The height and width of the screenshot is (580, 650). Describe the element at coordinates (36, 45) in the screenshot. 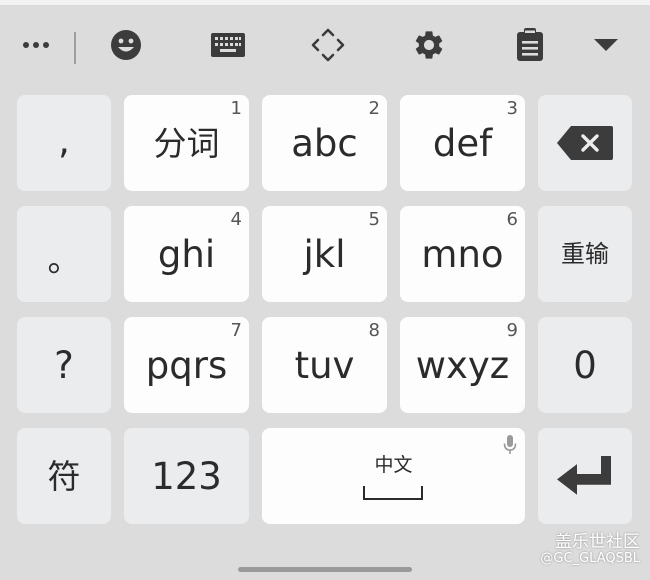

I see `more-horizontal-icon` at that location.